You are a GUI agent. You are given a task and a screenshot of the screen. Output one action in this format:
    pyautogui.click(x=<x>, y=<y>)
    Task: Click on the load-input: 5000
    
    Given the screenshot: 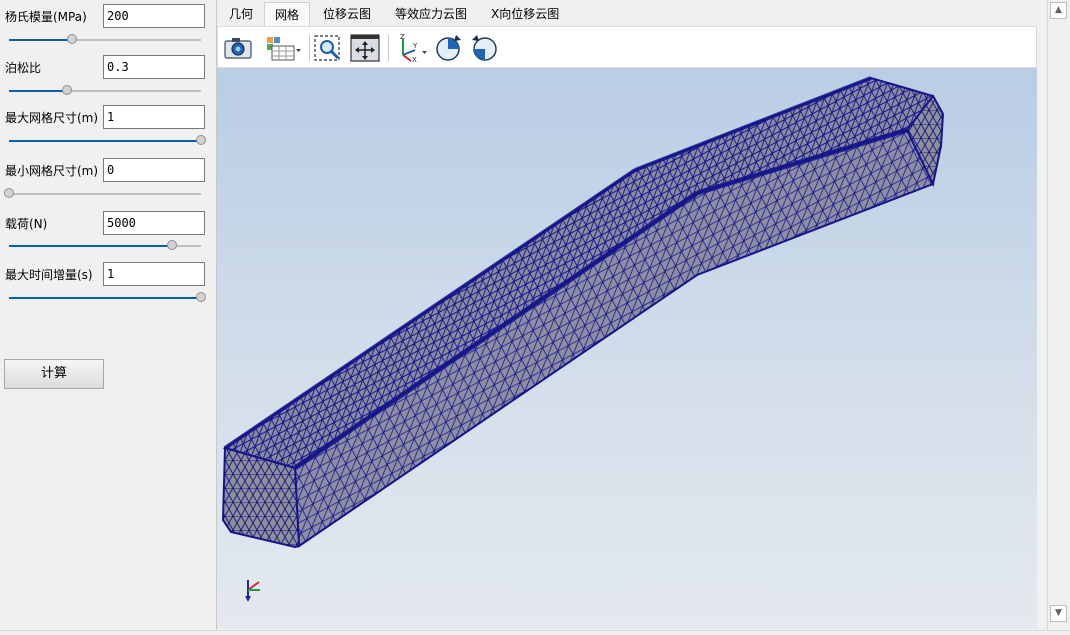 What is the action you would take?
    pyautogui.click(x=154, y=223)
    